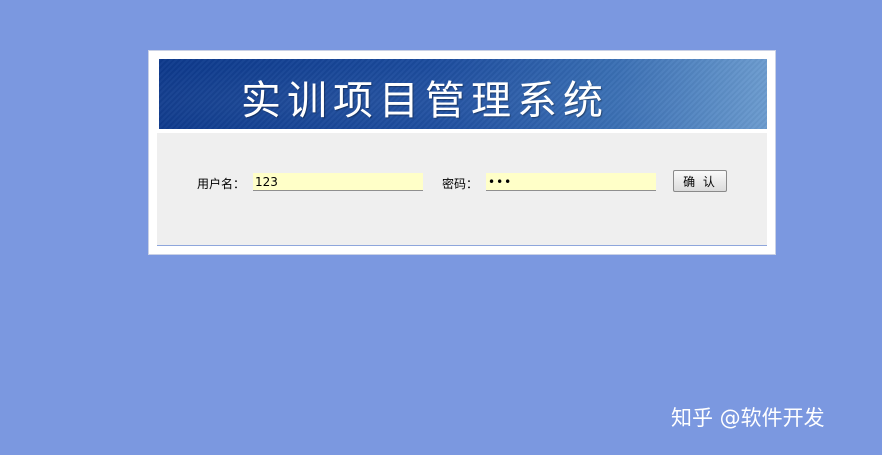 This screenshot has width=882, height=455. What do you see at coordinates (221, 184) in the screenshot?
I see `username-label: 用户名：` at bounding box center [221, 184].